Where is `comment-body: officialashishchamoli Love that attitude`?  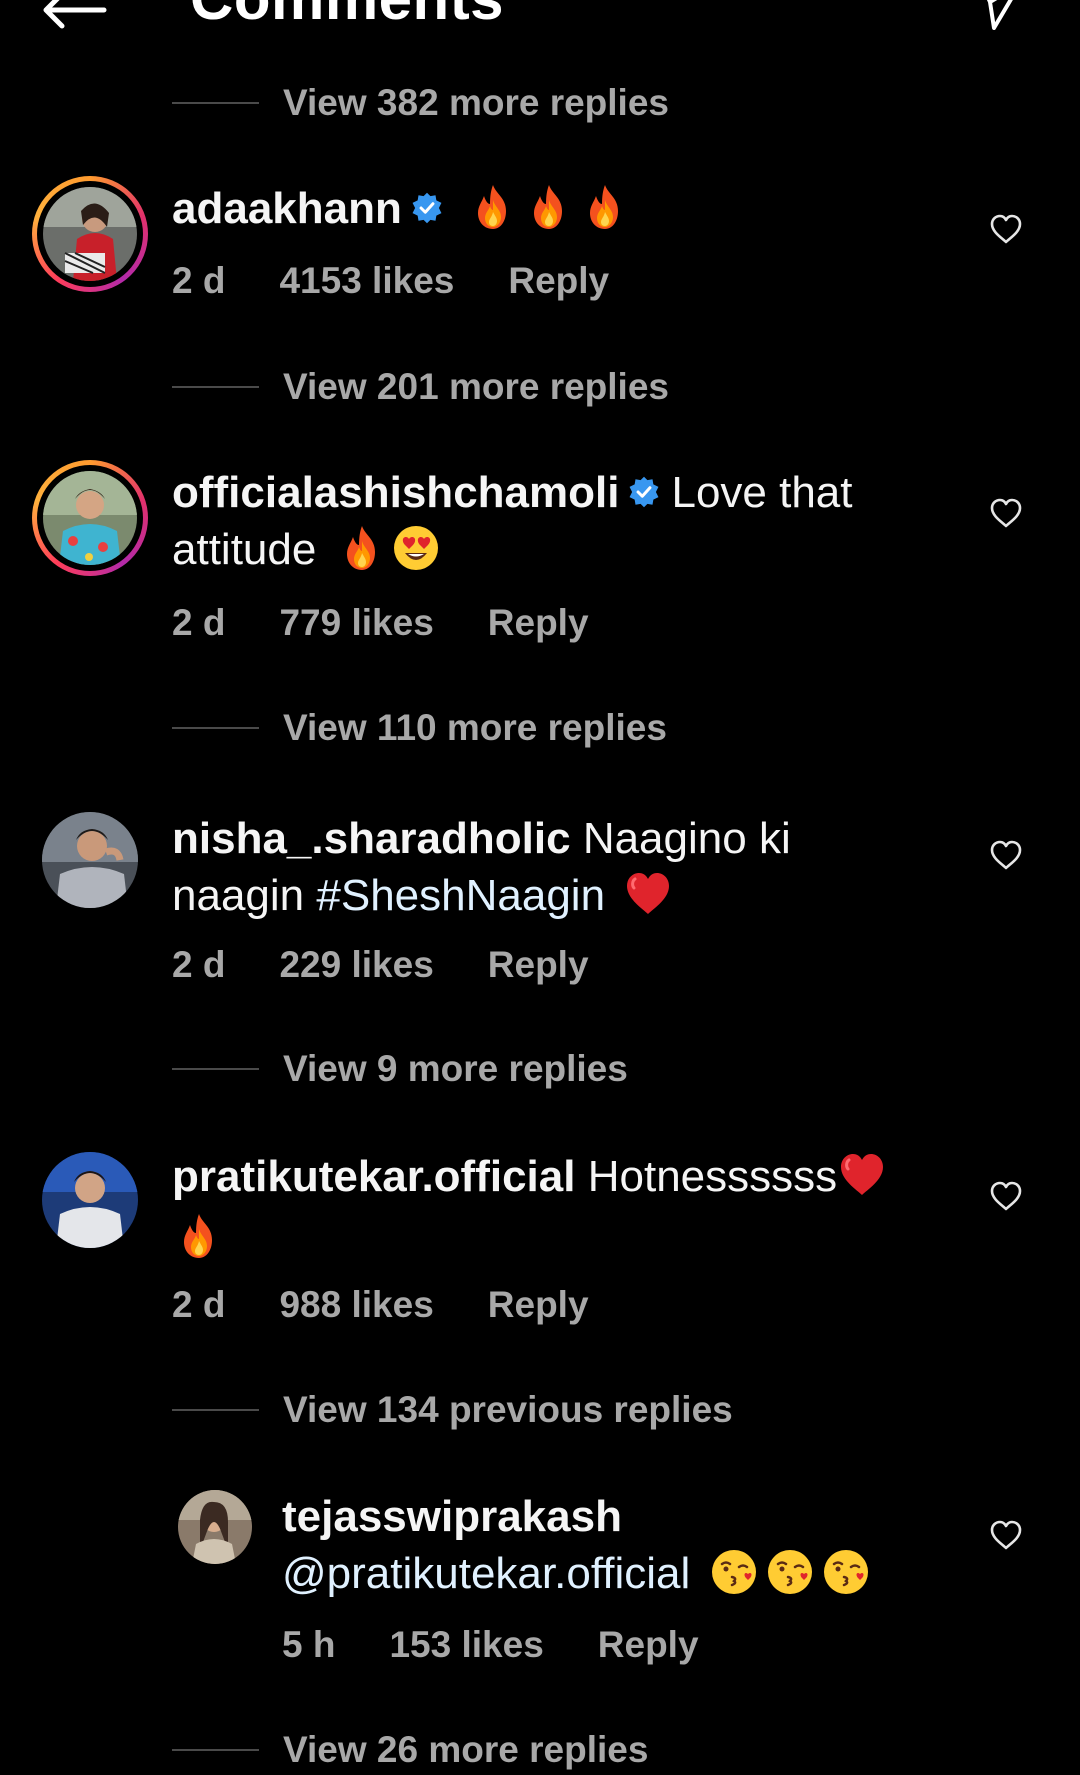 comment-body: officialashishchamoli Love that attitude is located at coordinates (512, 522).